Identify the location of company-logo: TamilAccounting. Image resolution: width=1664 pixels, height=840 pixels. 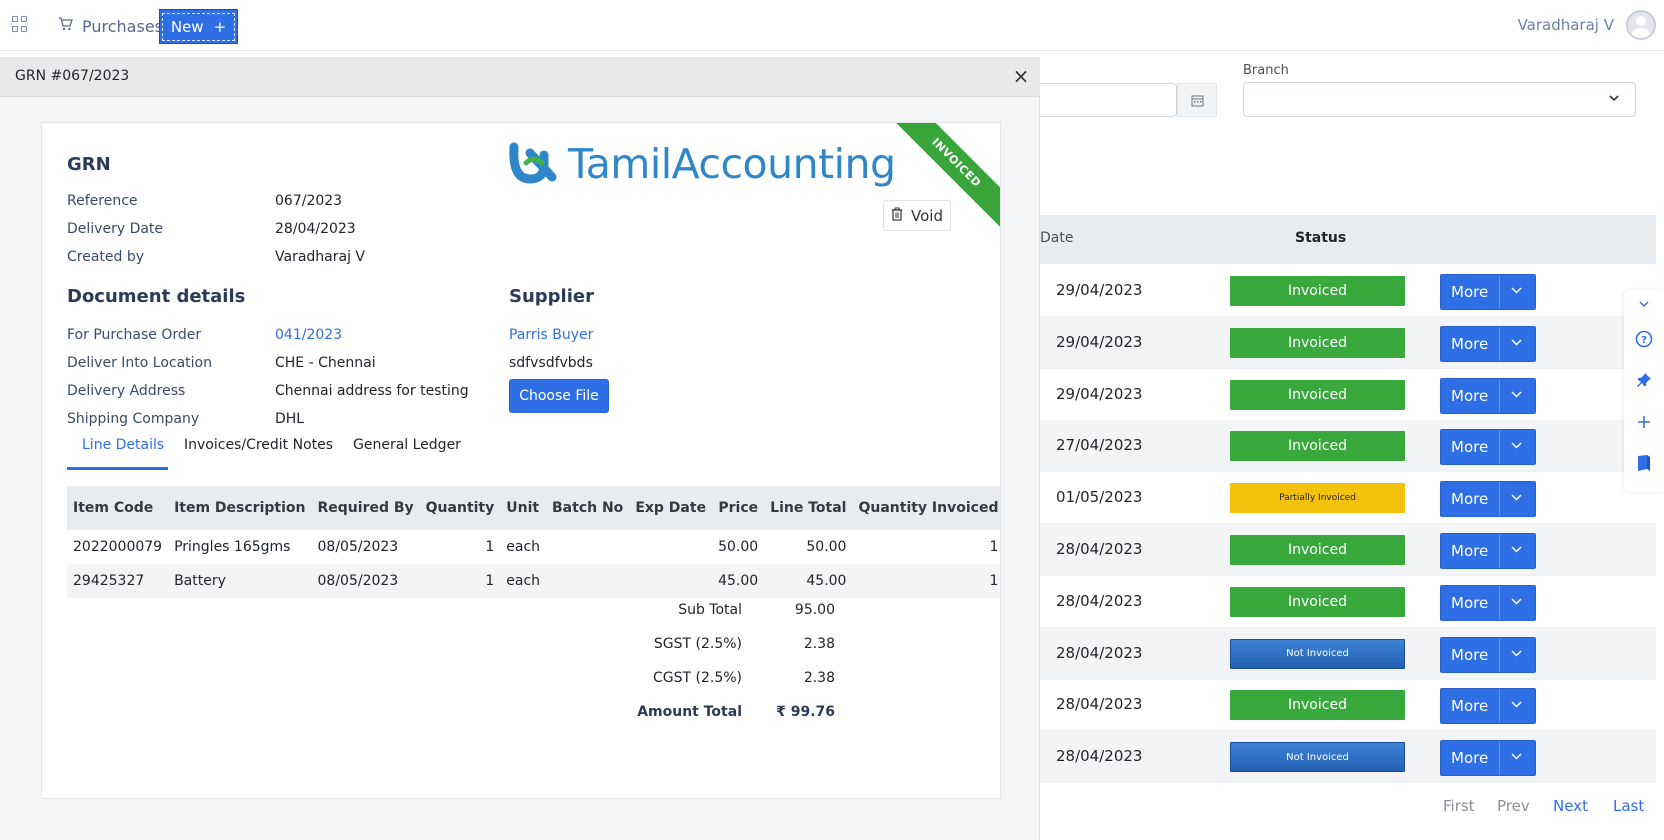
(702, 164).